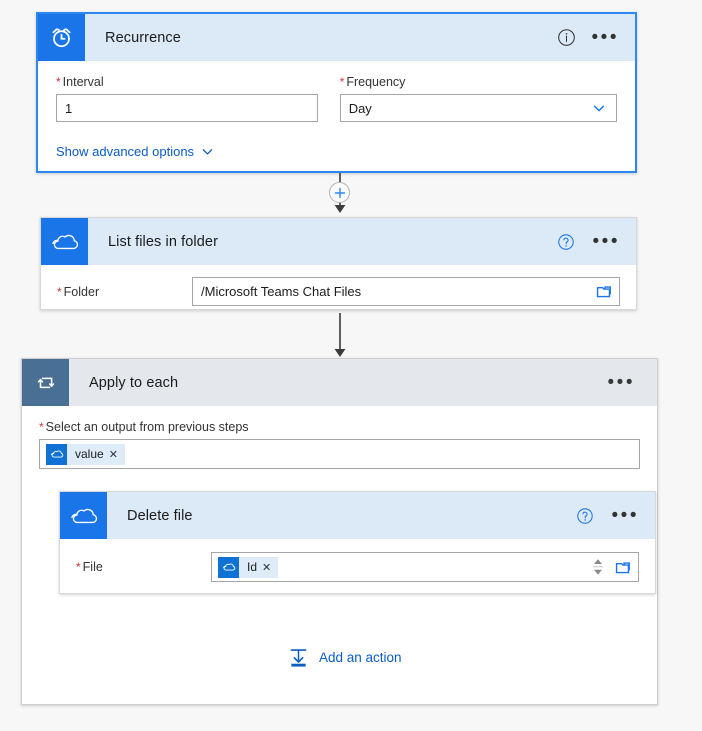 This screenshot has height=731, width=702. I want to click on interval-input: 1, so click(187, 108).